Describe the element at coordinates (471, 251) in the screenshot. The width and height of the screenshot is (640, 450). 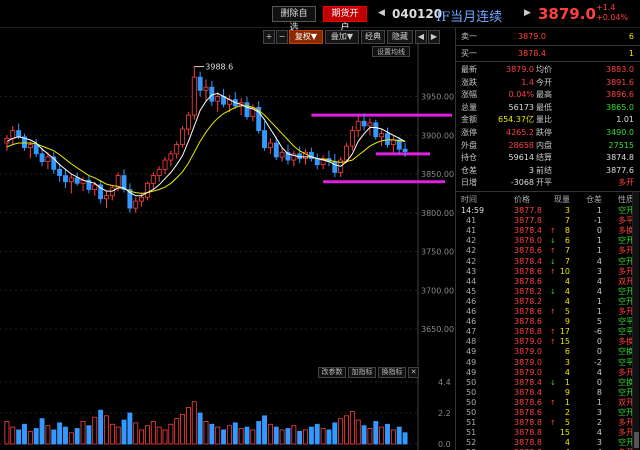
I see `tick-time: 42` at that location.